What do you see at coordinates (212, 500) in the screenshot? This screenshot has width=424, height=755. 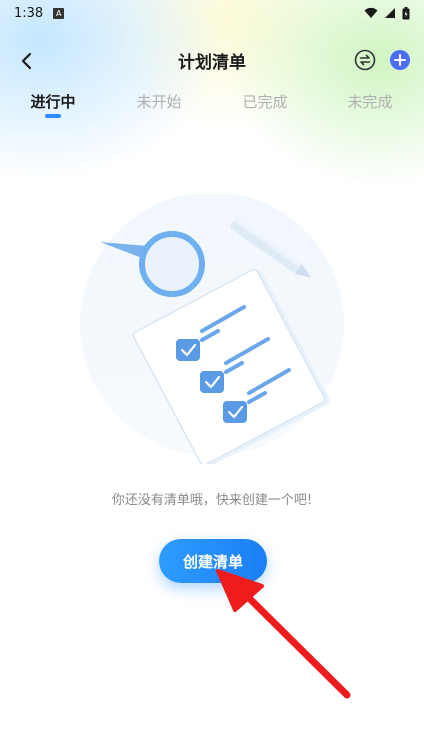 I see `empty-state-message: 你还没有清单哦，快来创建一个吧!` at bounding box center [212, 500].